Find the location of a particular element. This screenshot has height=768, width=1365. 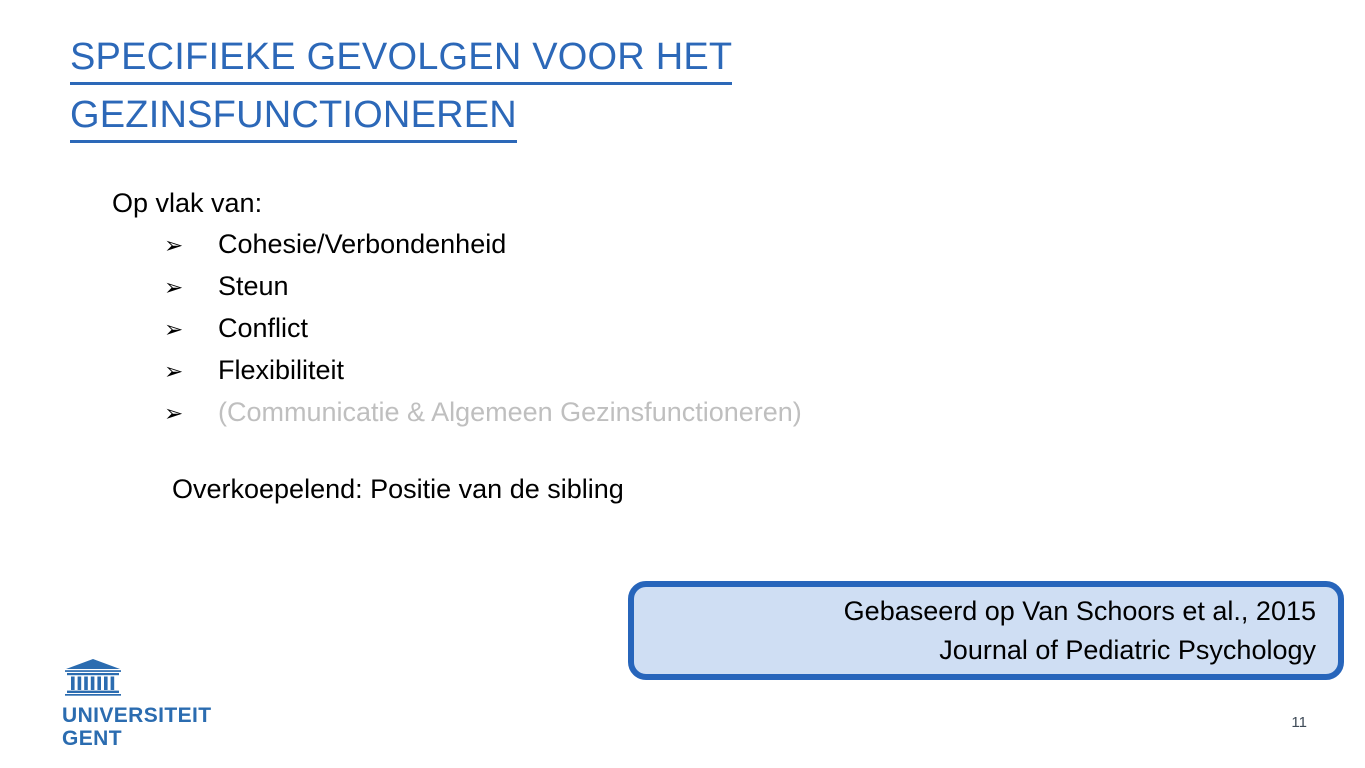

list-item-label: Steun is located at coordinates (253, 286).